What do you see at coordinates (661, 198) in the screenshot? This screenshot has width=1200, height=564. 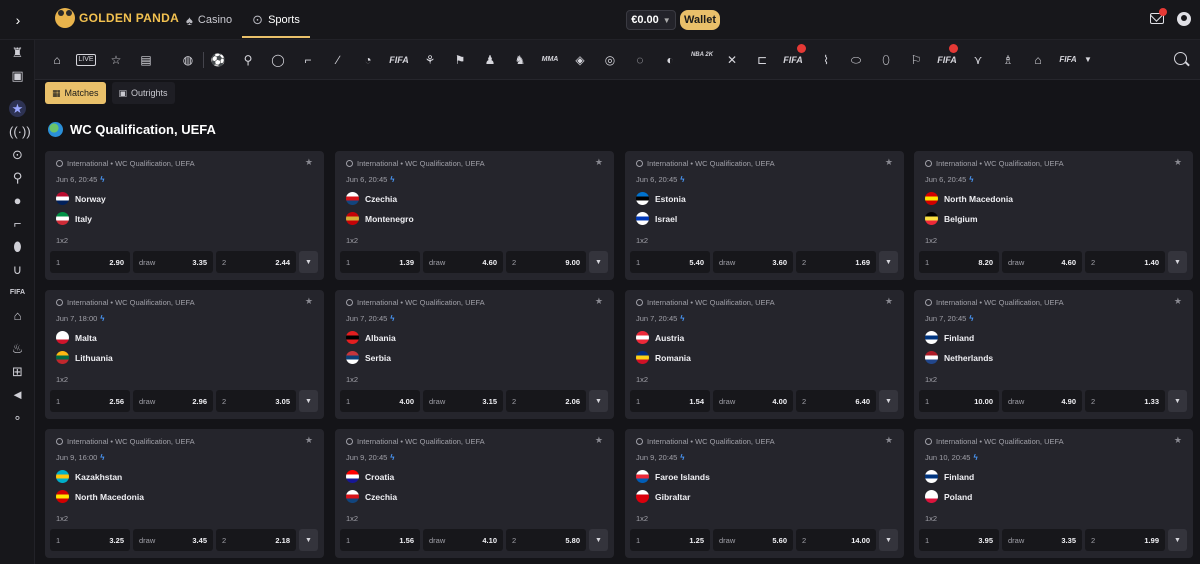 I see `home-team: Estonia` at bounding box center [661, 198].